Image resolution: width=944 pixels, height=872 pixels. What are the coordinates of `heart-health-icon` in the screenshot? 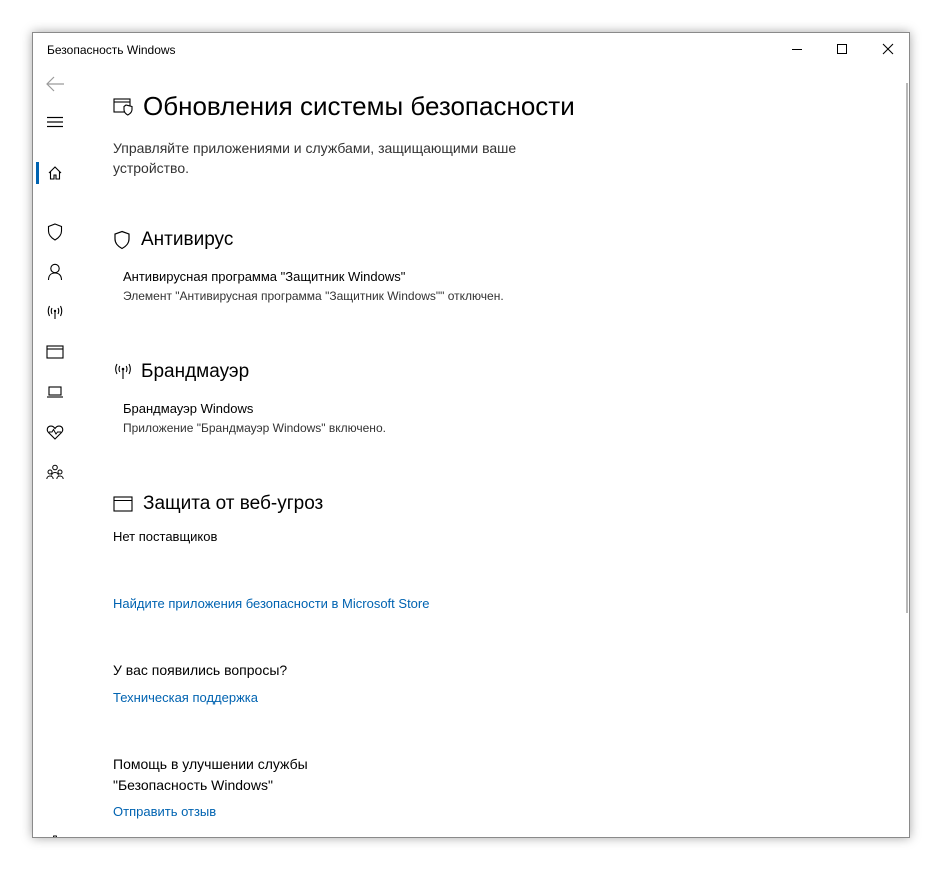 It's located at (55, 432).